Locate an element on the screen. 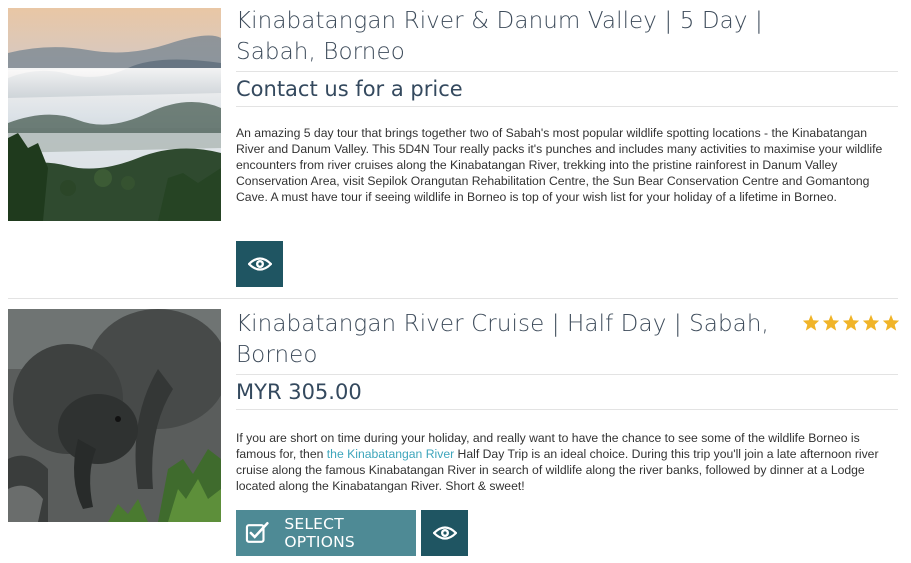  star-rating is located at coordinates (851, 322).